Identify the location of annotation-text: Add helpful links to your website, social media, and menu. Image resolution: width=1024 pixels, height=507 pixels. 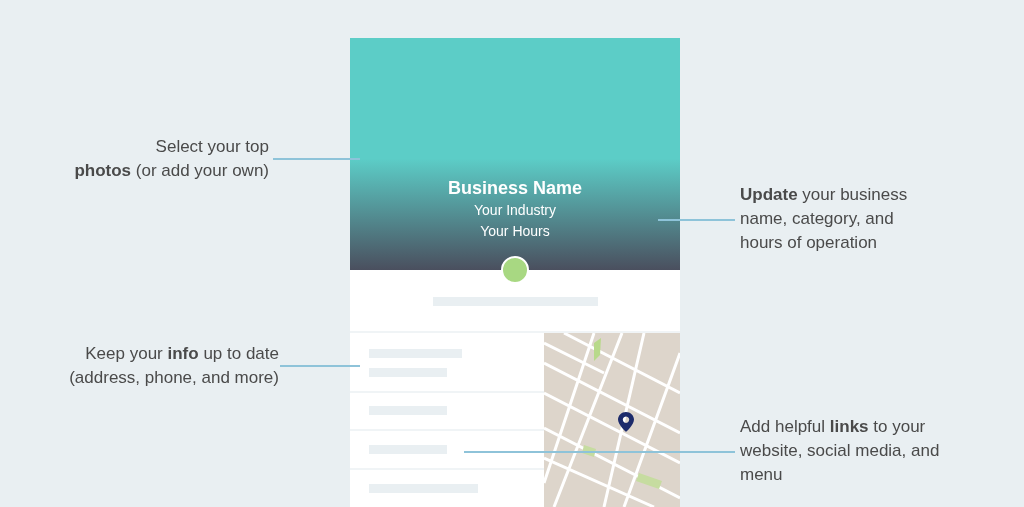
(840, 451).